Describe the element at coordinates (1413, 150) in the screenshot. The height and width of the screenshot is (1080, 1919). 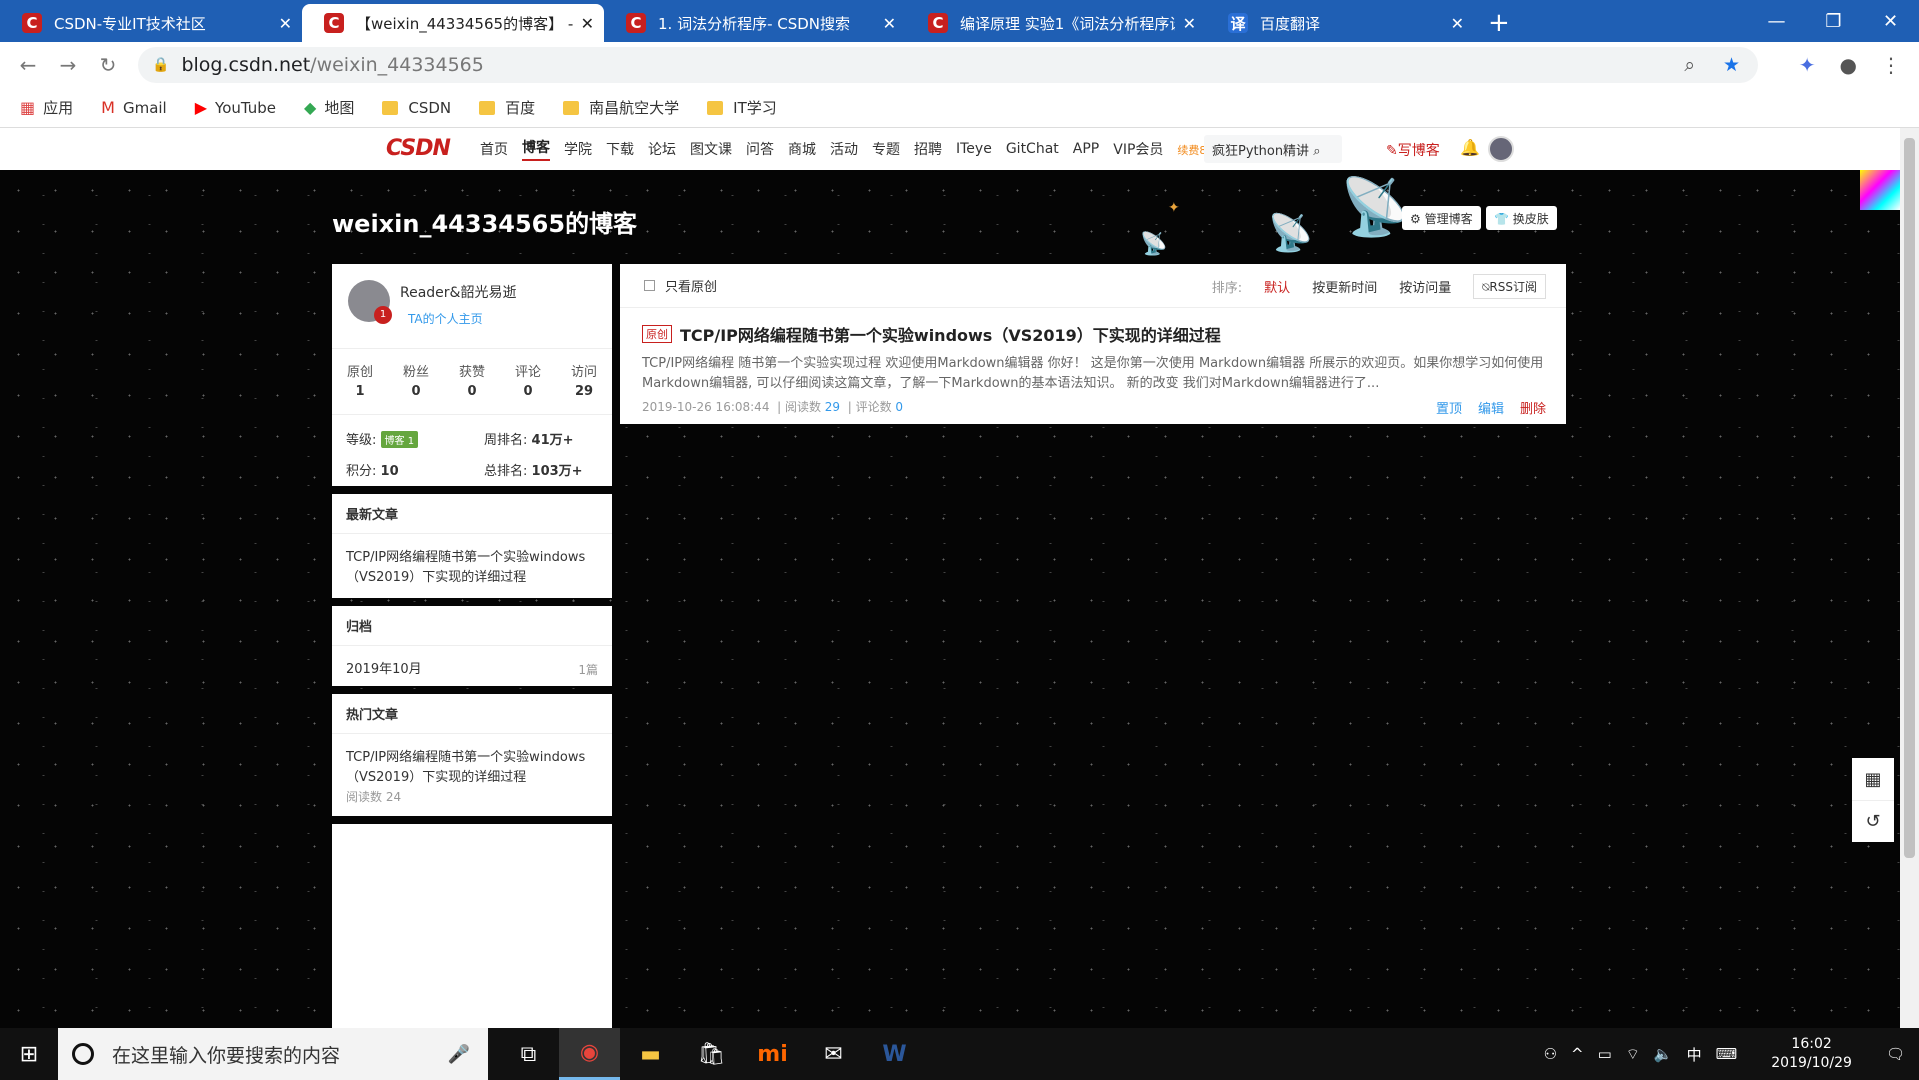
I see `write-blog-button: ✎写博客` at that location.